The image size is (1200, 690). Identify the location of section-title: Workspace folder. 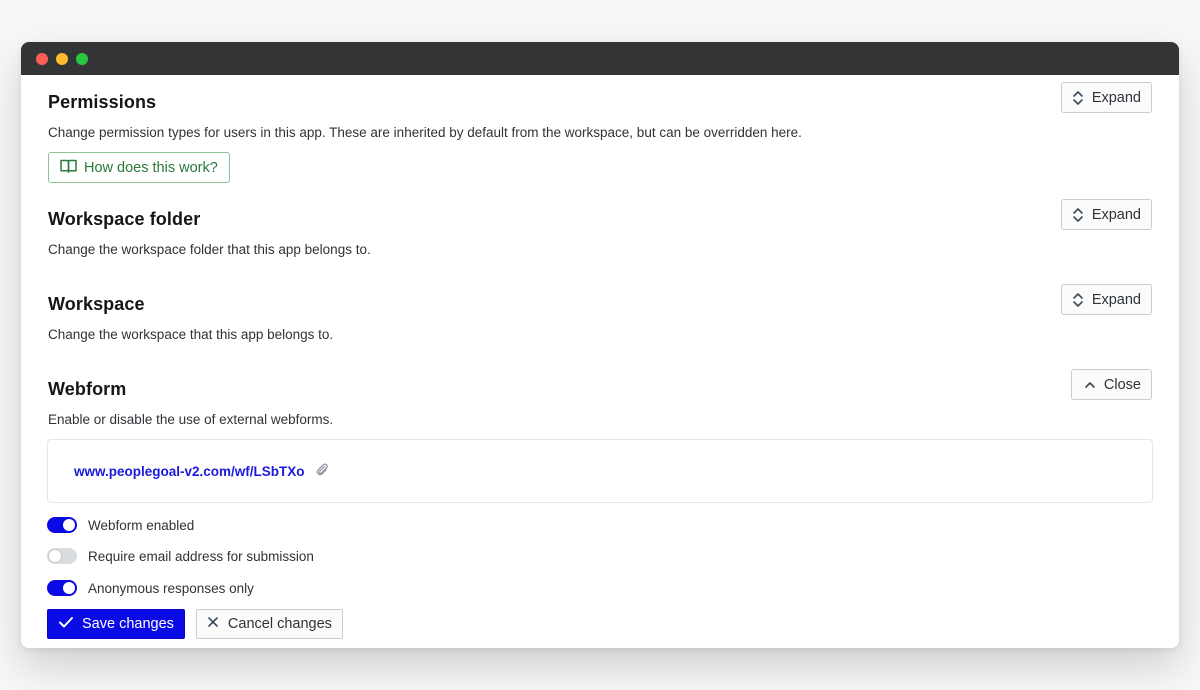
(124, 219).